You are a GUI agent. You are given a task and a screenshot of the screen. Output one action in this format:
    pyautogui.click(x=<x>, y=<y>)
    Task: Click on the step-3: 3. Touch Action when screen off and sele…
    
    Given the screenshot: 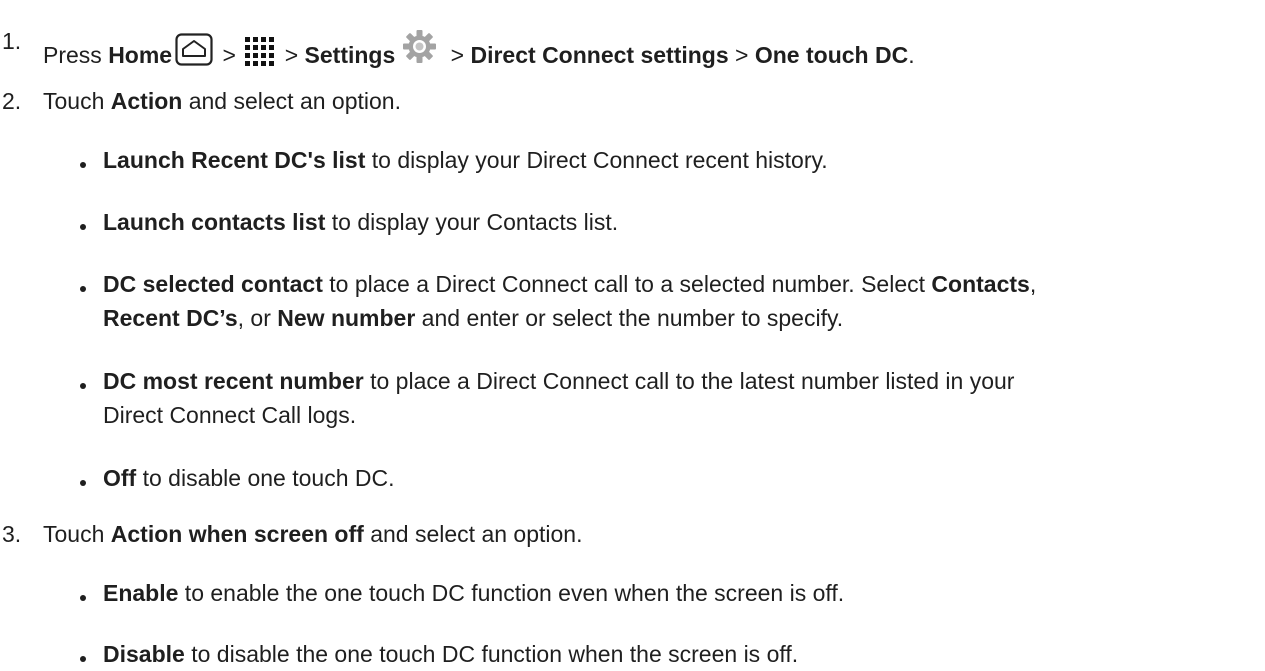 What is the action you would take?
    pyautogui.click(x=632, y=538)
    